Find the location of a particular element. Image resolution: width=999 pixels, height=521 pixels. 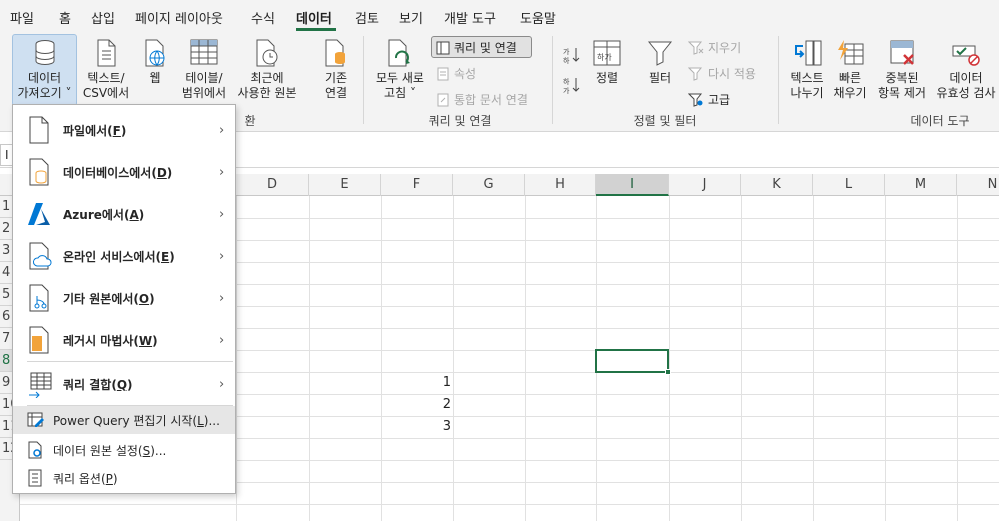

remove-duplicates-icon is located at coordinates (902, 52).